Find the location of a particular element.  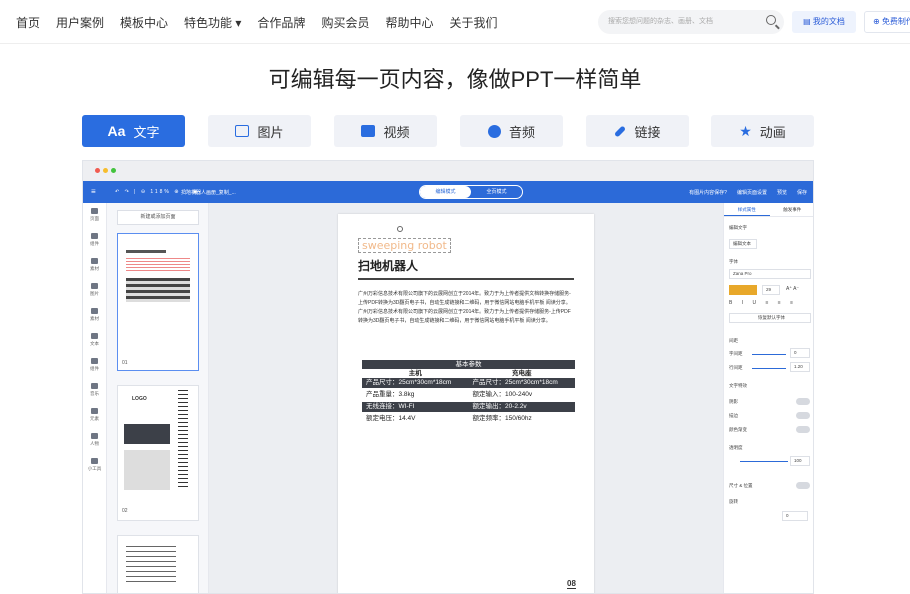

line-spacing-value: 1.20 is located at coordinates (800, 367).